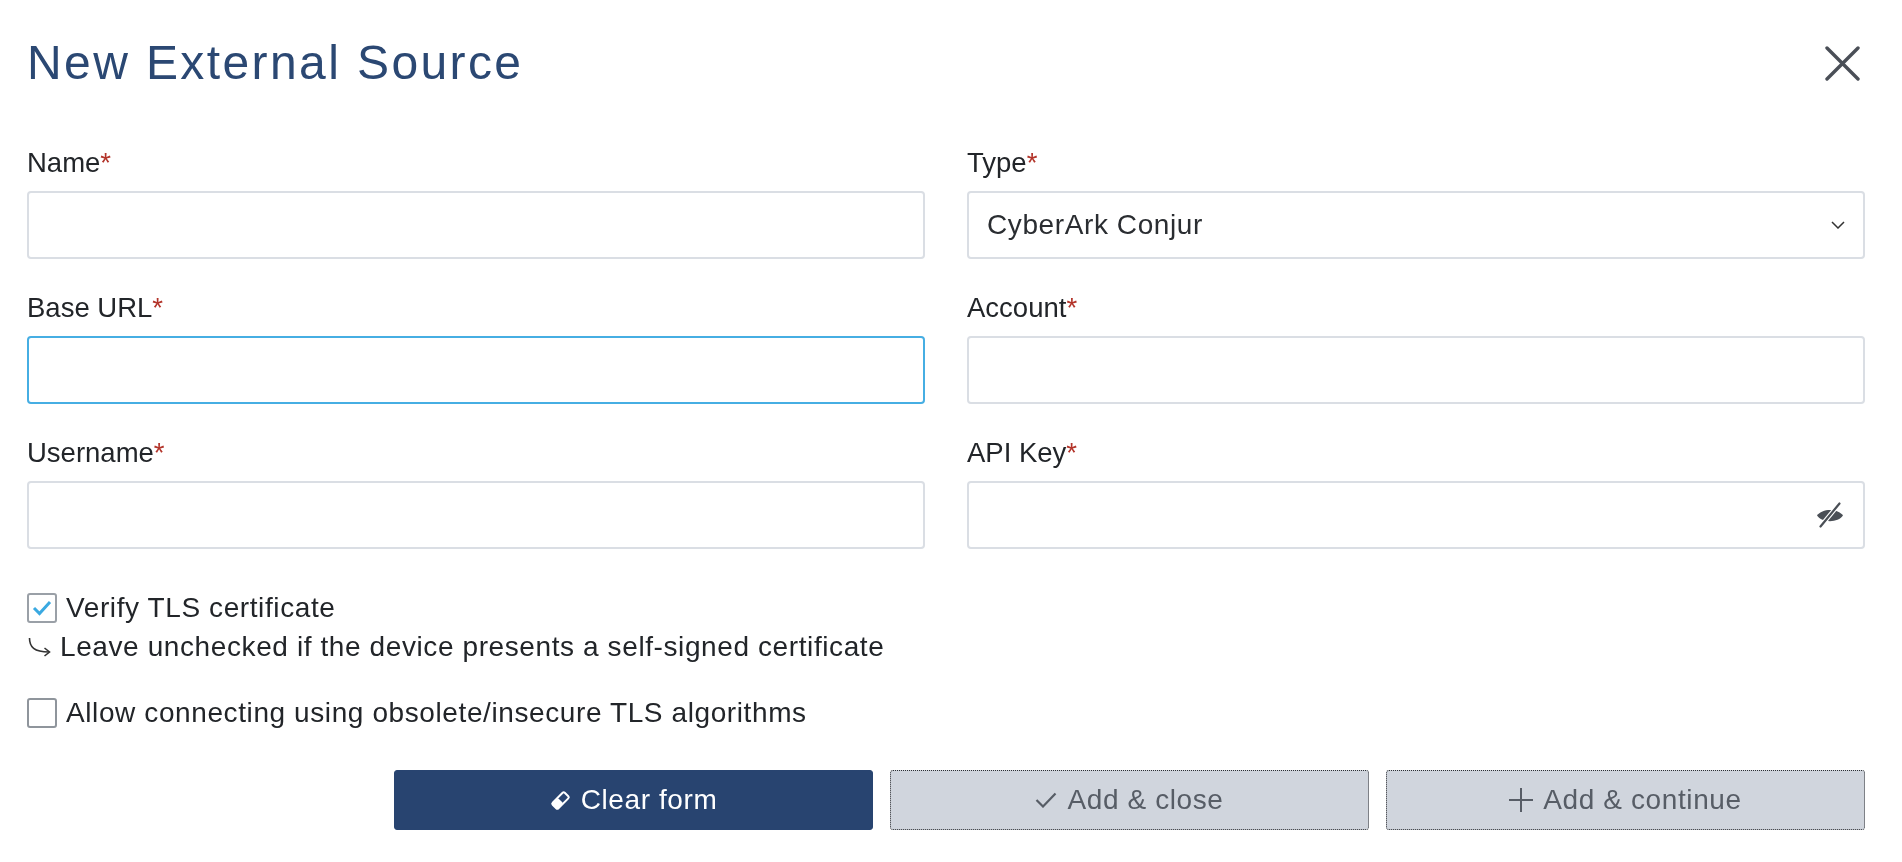 The height and width of the screenshot is (862, 1902). I want to click on curved-arrow-icon, so click(39, 647).